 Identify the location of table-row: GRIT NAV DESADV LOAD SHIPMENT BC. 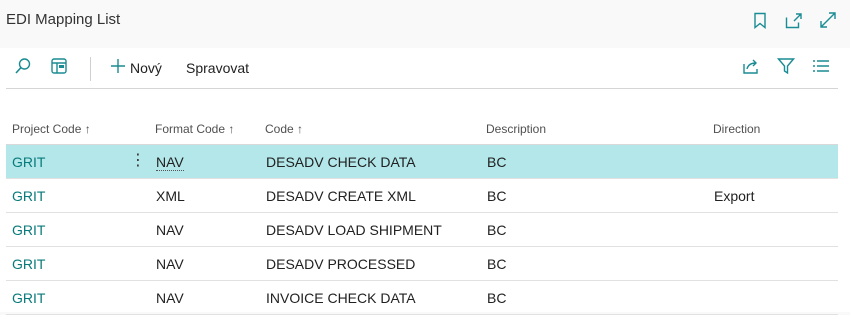
(422, 230).